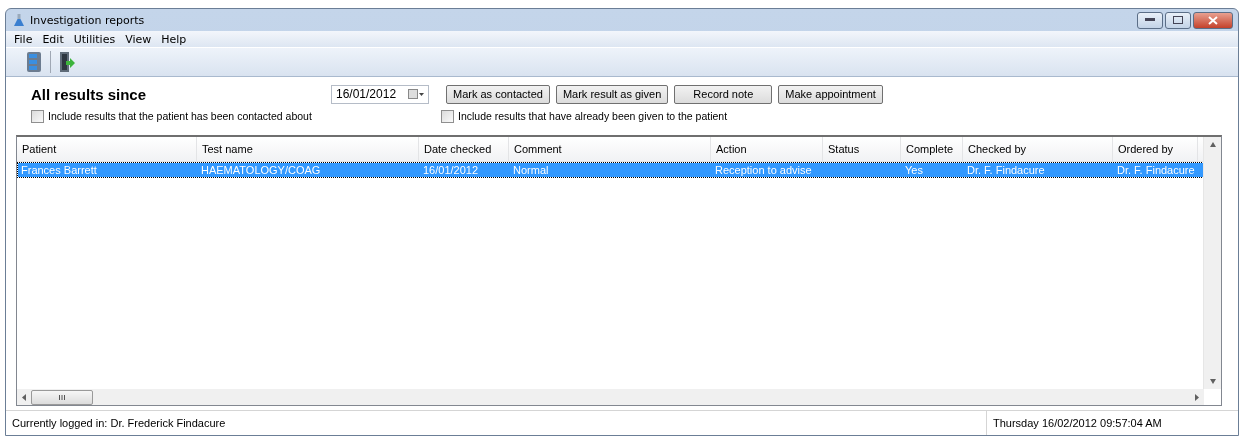 The height and width of the screenshot is (439, 1243). Describe the element at coordinates (1212, 263) in the screenshot. I see `vertical-scrollbar` at that location.